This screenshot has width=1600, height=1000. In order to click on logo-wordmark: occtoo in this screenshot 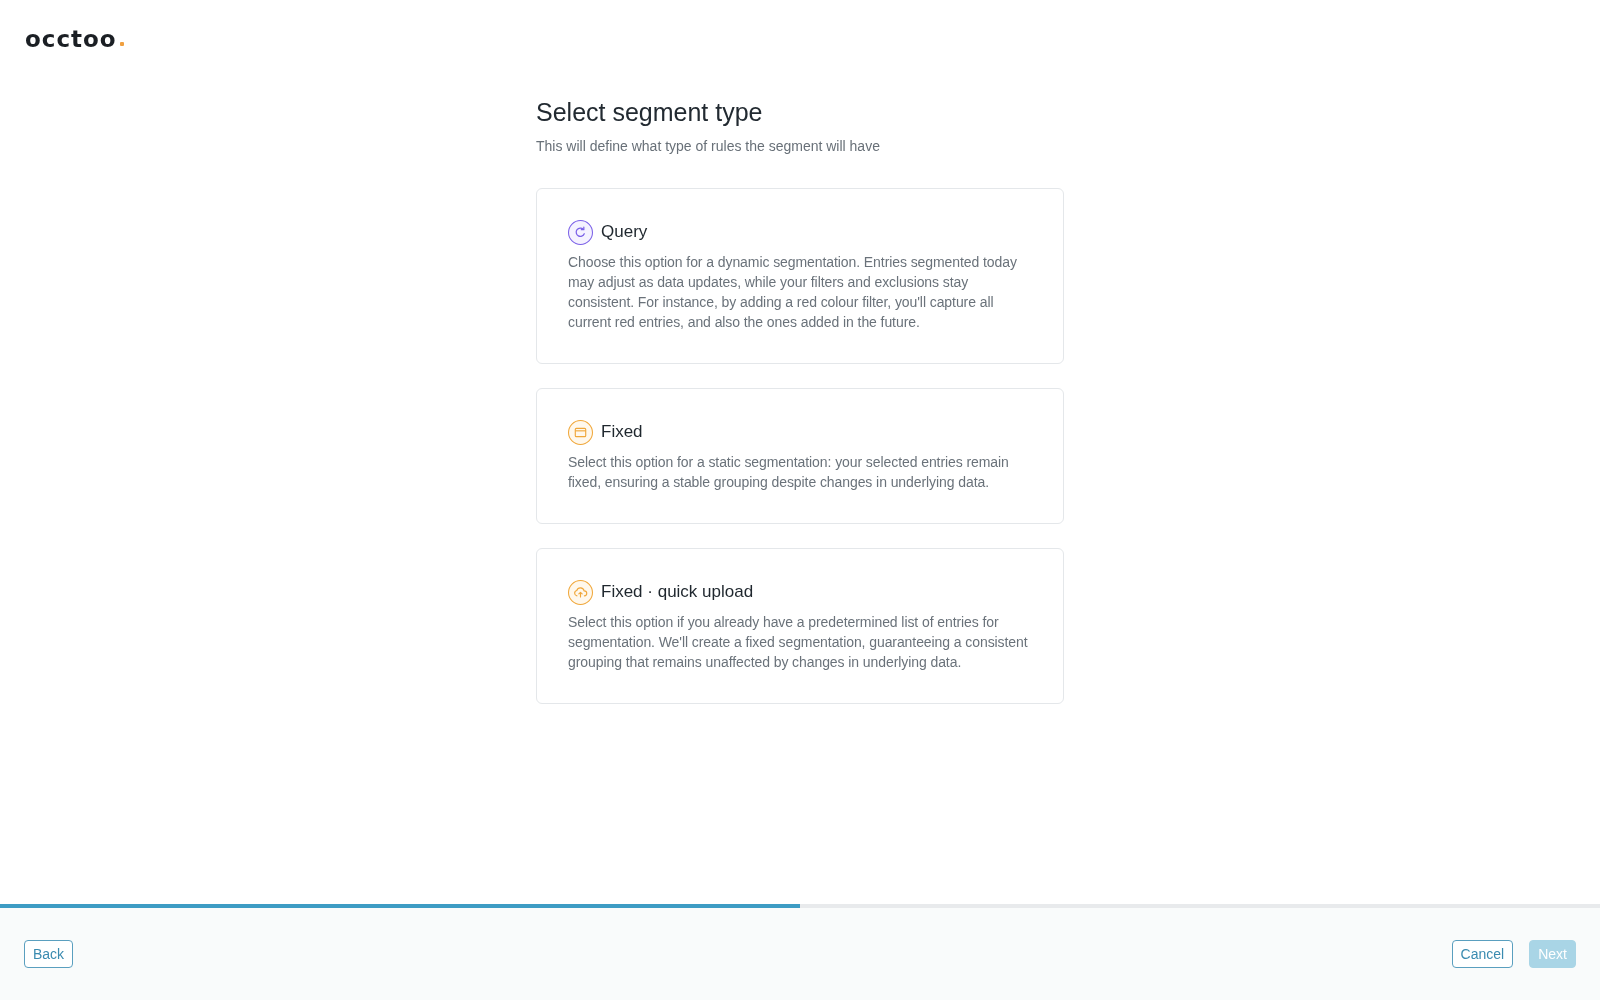, I will do `click(71, 39)`.